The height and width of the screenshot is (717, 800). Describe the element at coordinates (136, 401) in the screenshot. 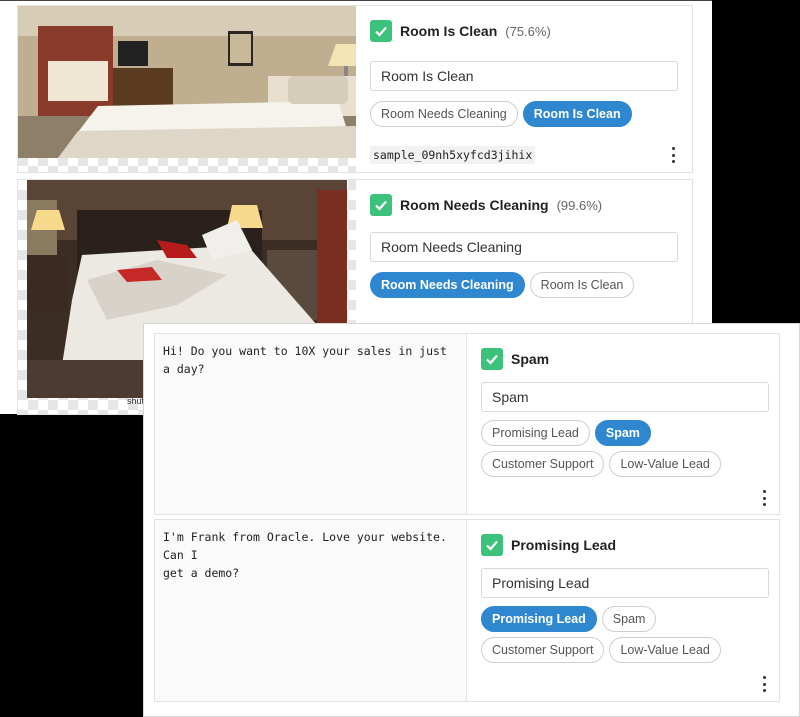

I see `image-watermark: shut` at that location.